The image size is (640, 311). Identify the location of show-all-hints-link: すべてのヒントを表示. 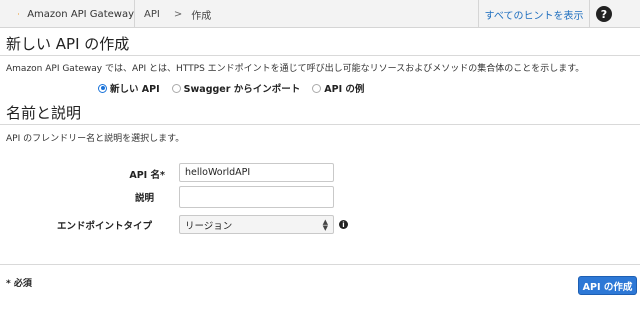
(534, 14).